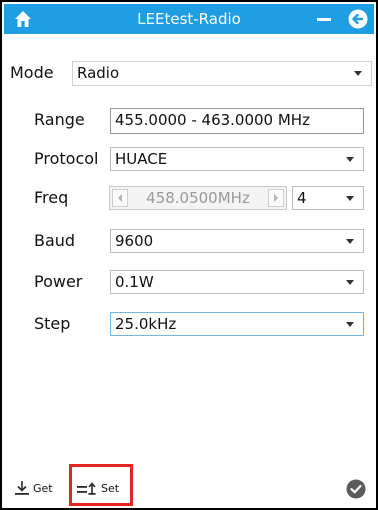  I want to click on back-icon, so click(358, 19).